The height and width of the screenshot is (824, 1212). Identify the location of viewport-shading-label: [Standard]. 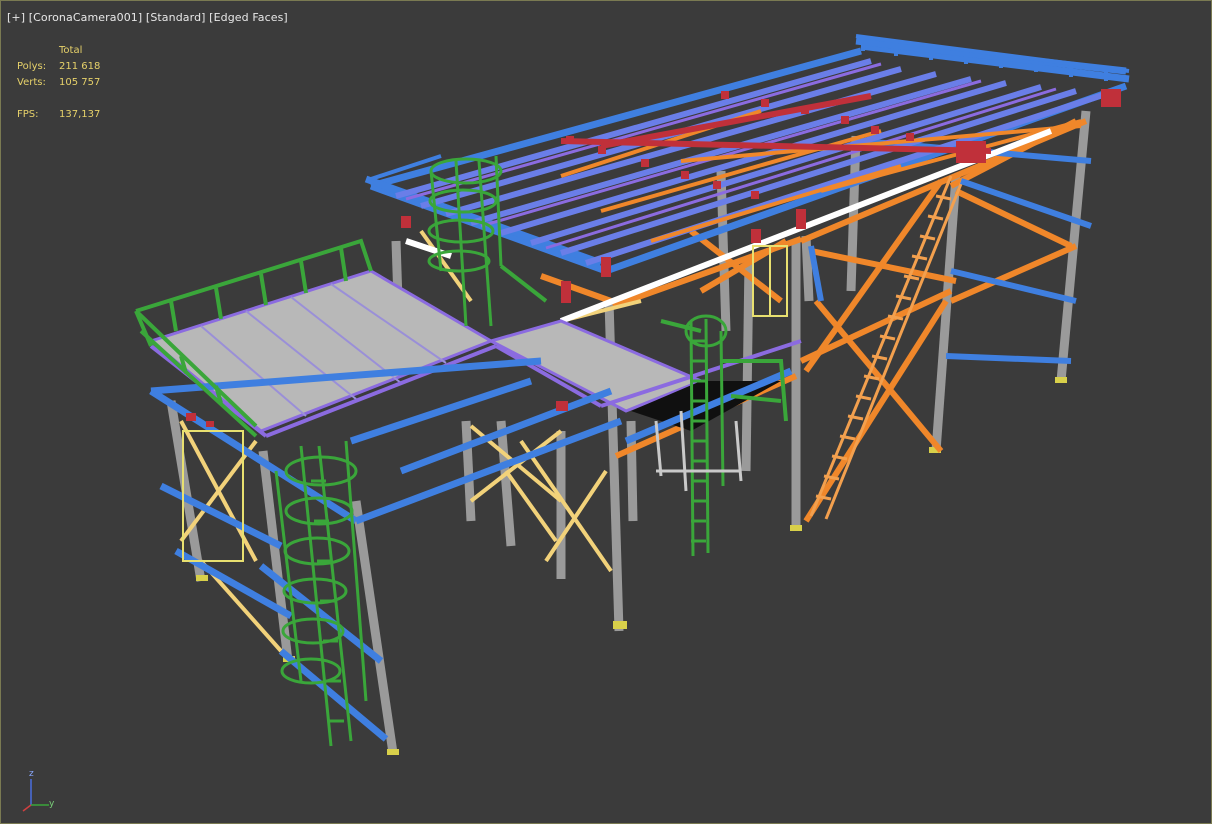
(176, 17).